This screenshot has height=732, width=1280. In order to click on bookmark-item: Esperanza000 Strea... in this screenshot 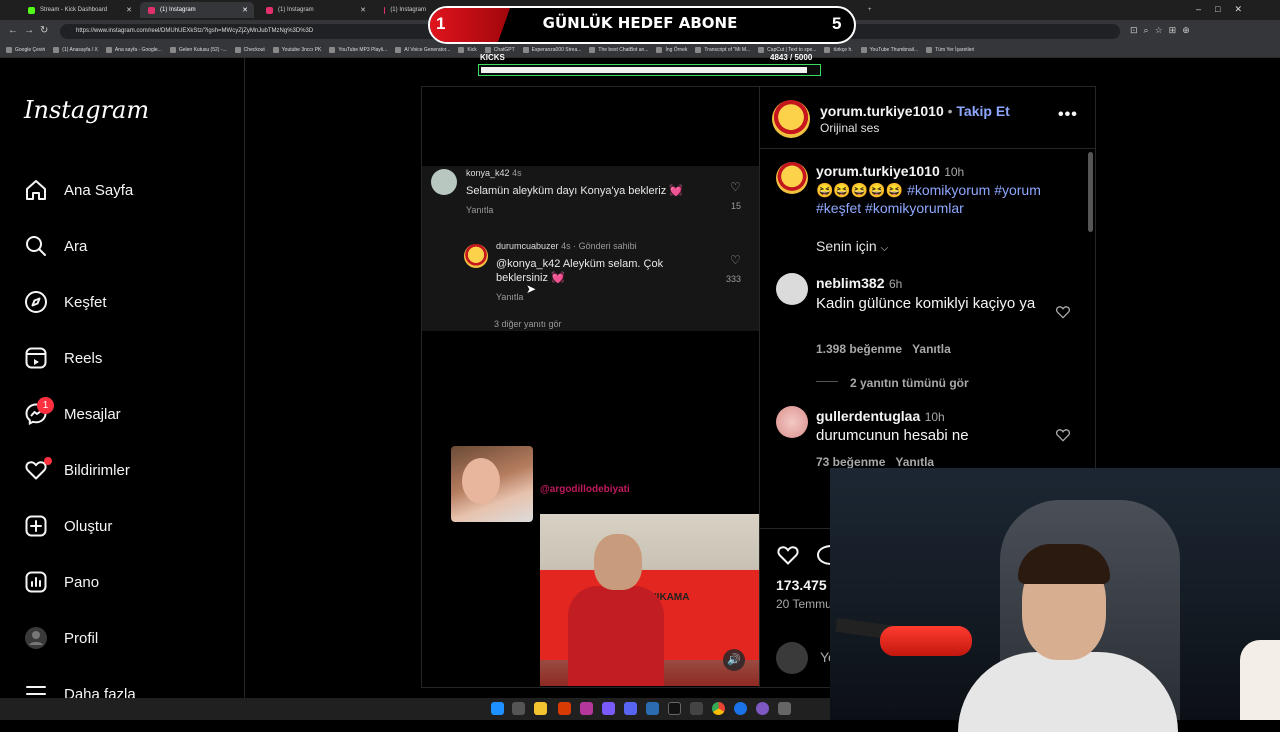, I will do `click(551, 50)`.